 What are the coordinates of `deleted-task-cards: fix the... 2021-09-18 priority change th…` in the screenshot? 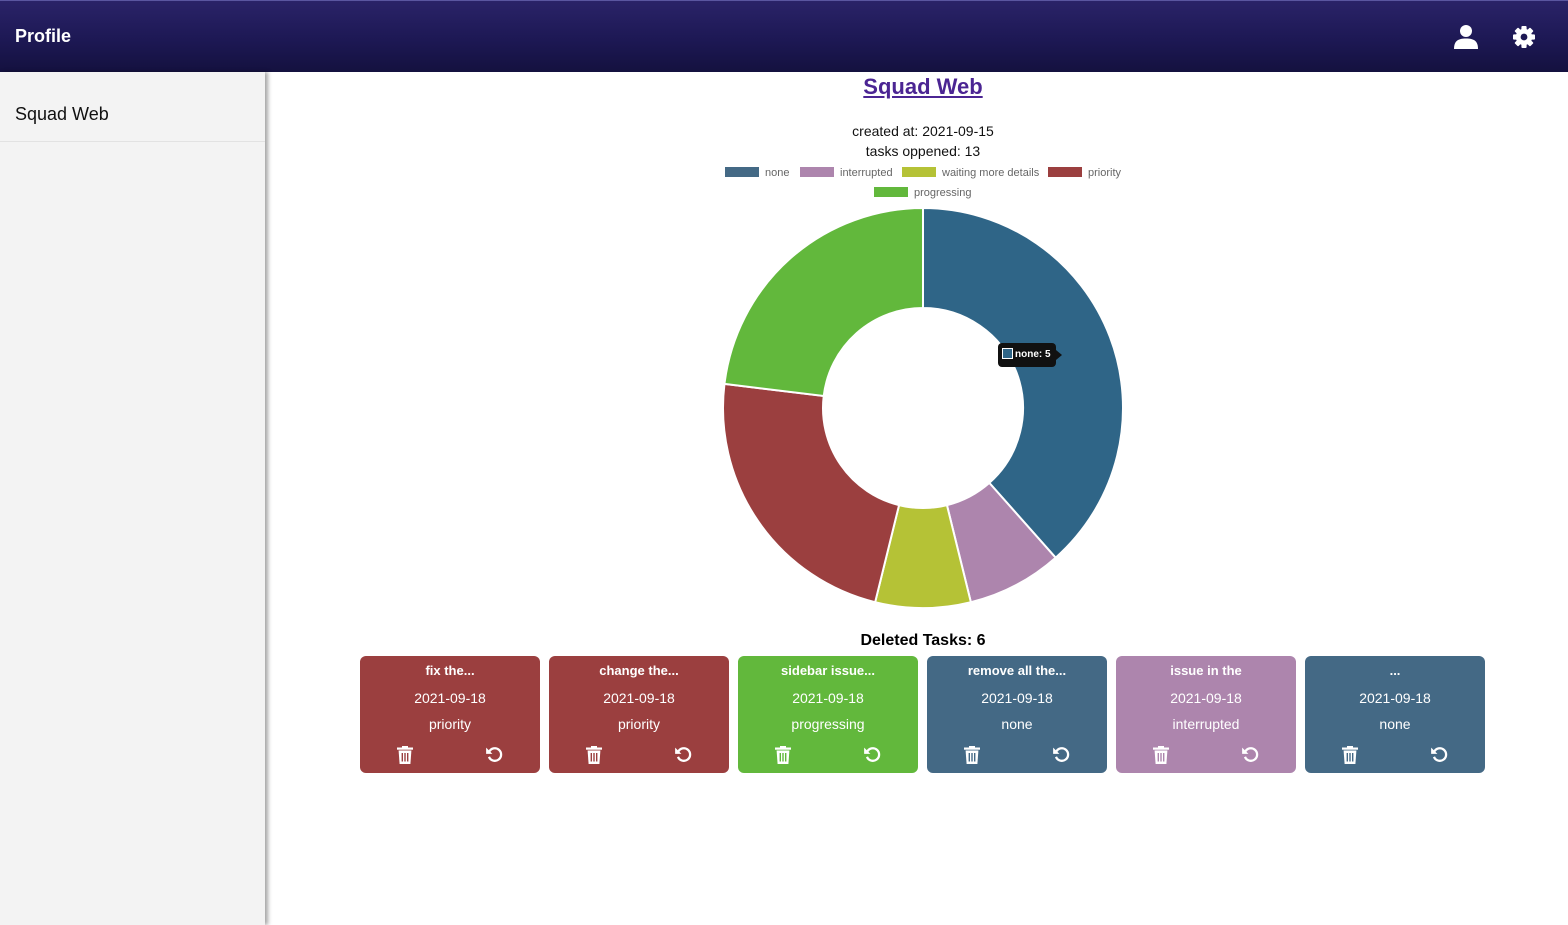 It's located at (925, 715).